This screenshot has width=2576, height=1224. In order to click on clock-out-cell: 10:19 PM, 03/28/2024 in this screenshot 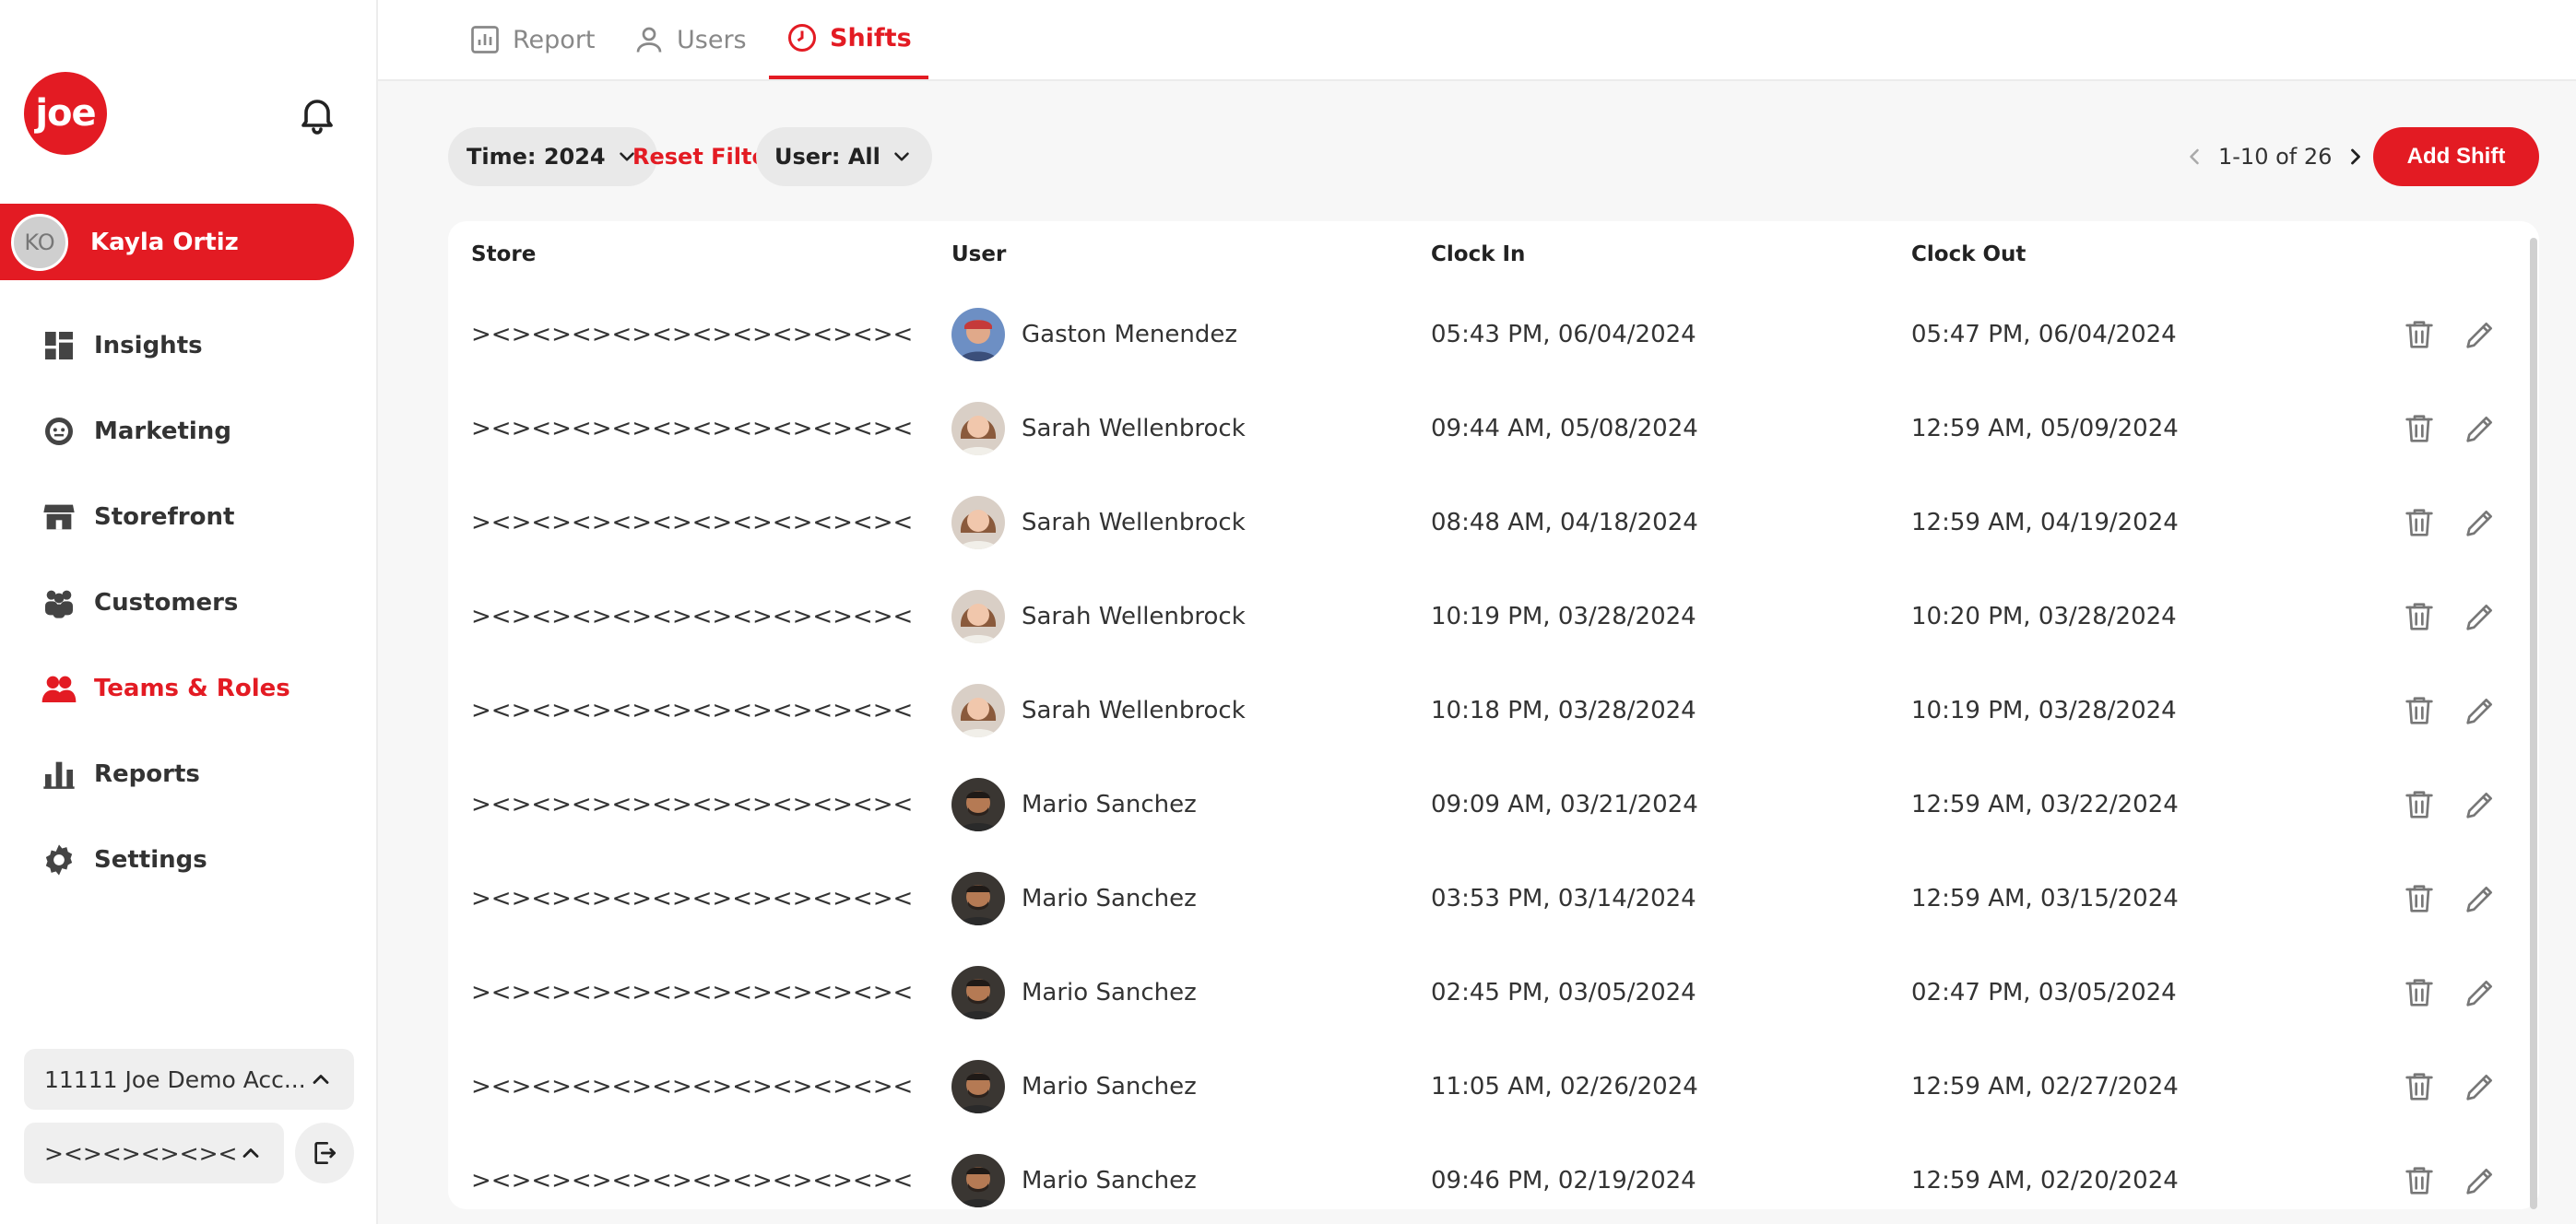, I will do `click(2044, 710)`.